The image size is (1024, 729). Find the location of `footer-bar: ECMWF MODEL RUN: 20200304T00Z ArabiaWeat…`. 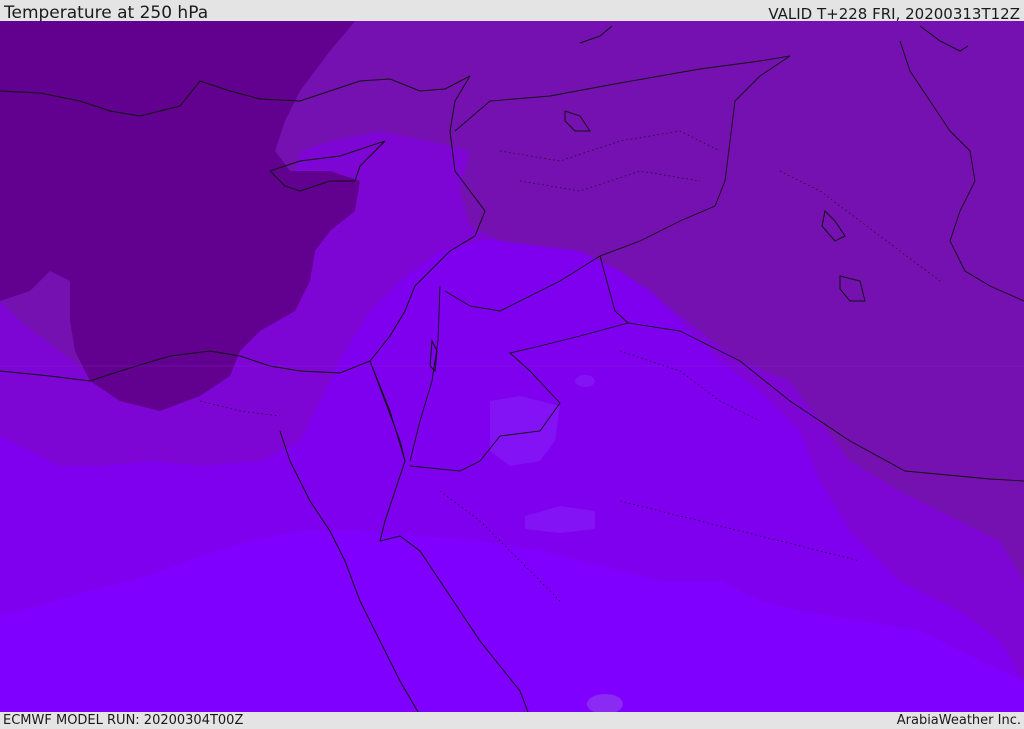

footer-bar: ECMWF MODEL RUN: 20200304T00Z ArabiaWeat… is located at coordinates (512, 720).